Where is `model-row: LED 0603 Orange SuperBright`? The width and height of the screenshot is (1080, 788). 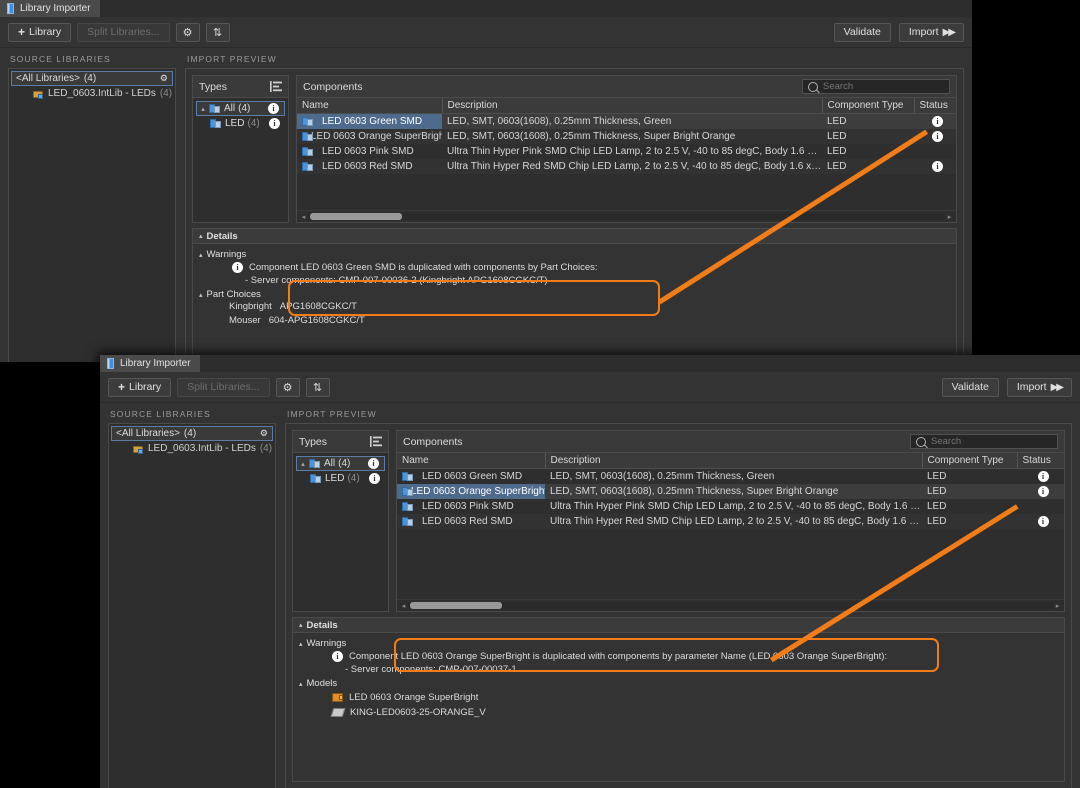
model-row: LED 0603 Orange SuperBright is located at coordinates (681, 697).